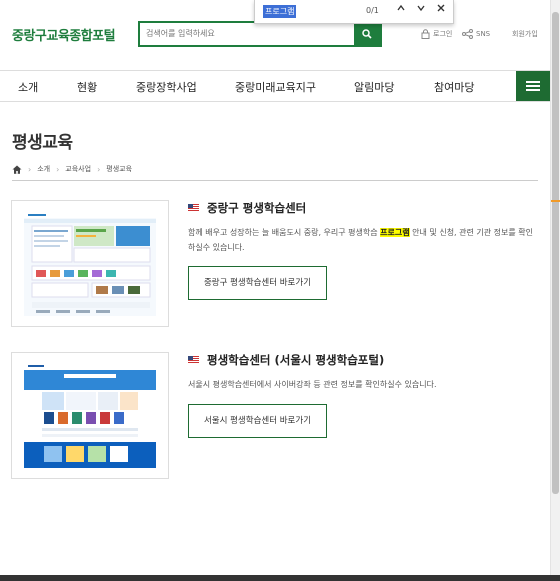 This screenshot has width=560, height=581. What do you see at coordinates (555, 253) in the screenshot?
I see `scrollbar-thumb` at bounding box center [555, 253].